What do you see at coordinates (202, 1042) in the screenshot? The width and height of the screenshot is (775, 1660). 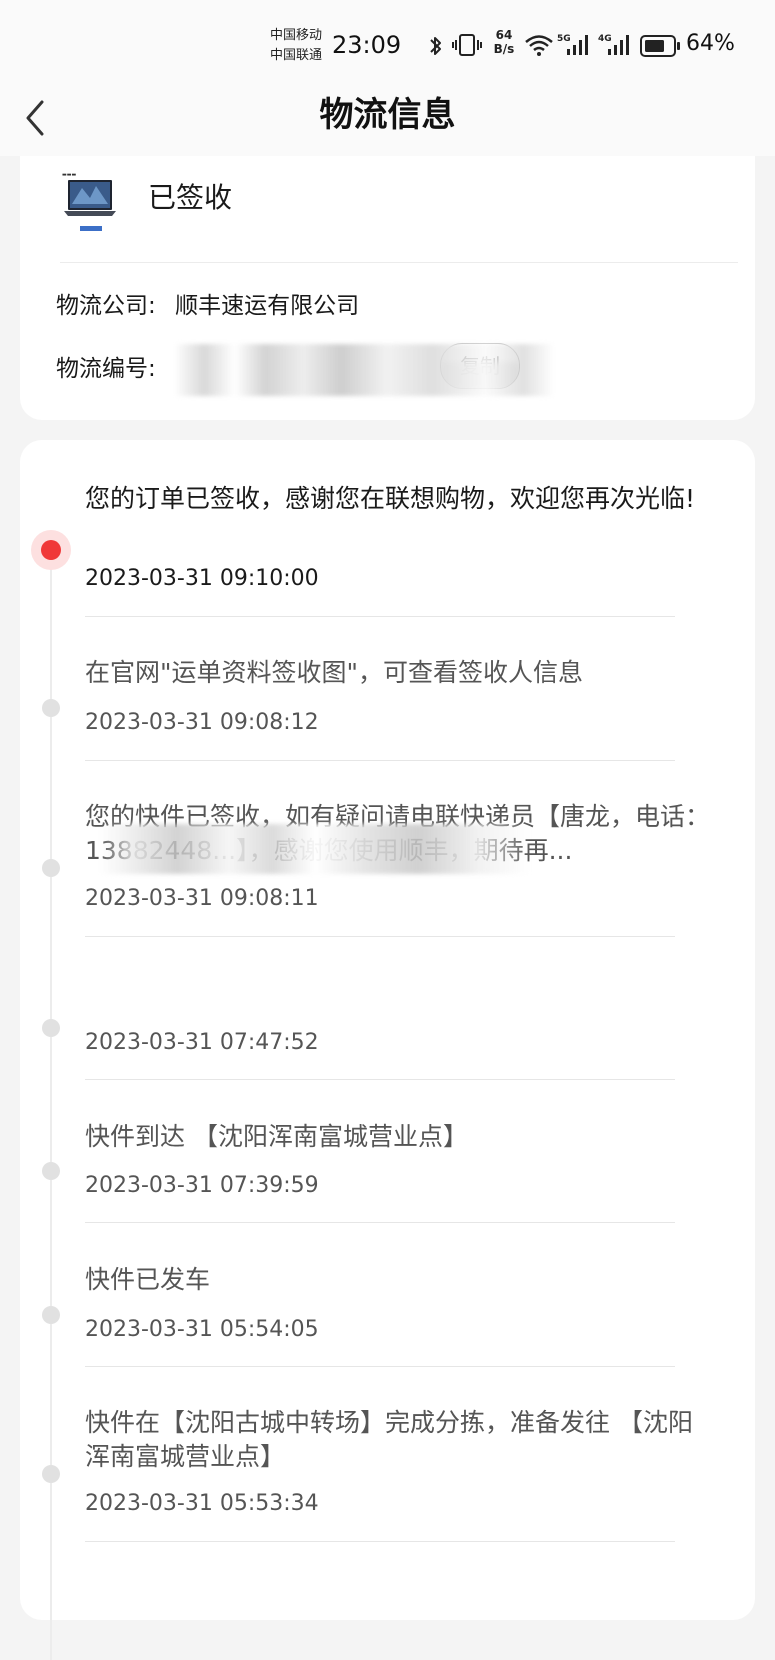 I see `timeline-event-time: 2023-03-31 07:47:52` at bounding box center [202, 1042].